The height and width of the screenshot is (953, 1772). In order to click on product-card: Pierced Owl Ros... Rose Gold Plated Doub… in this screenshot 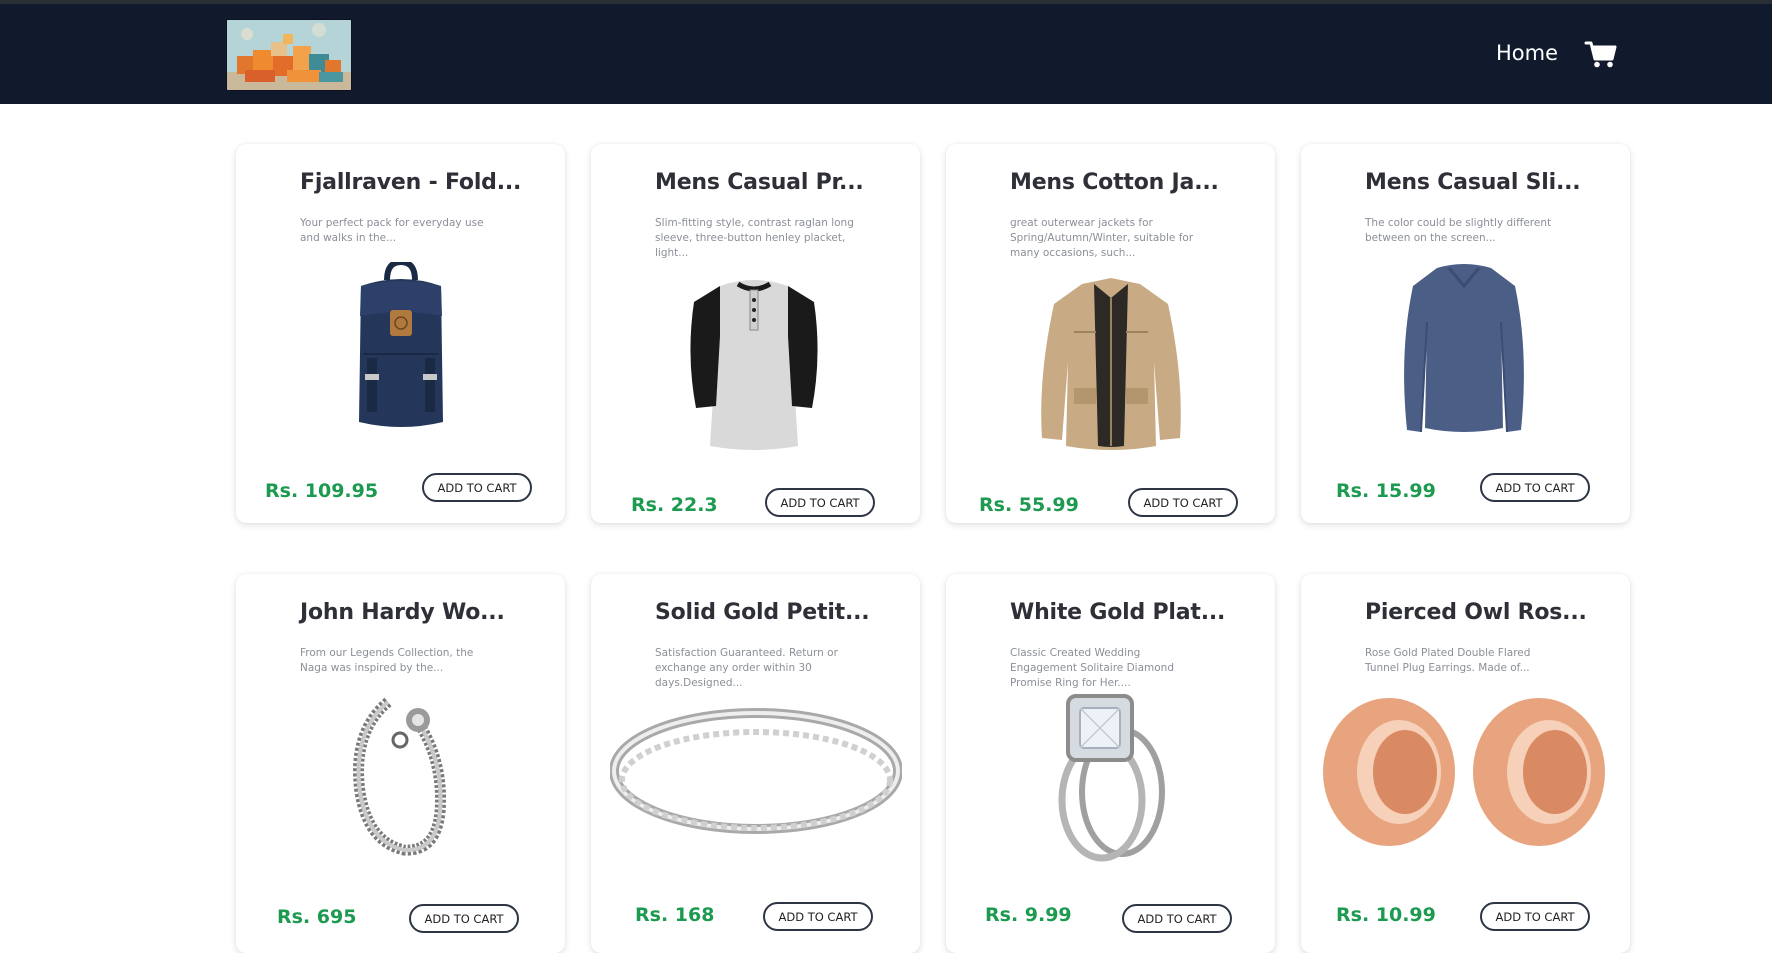, I will do `click(1465, 763)`.